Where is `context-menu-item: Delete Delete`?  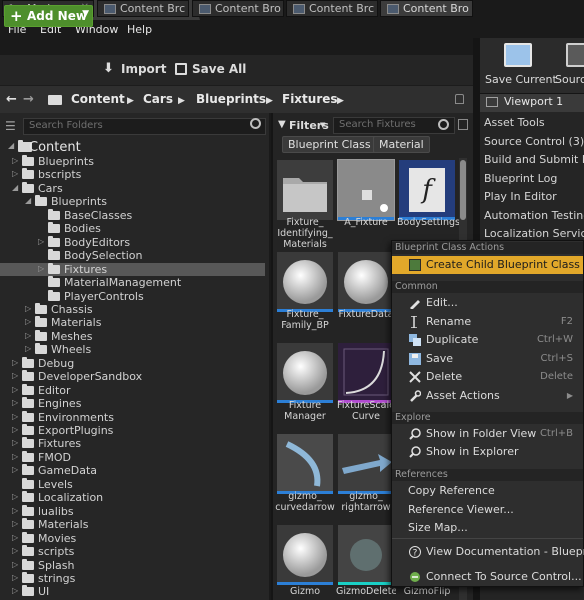 context-menu-item: Delete Delete is located at coordinates (487, 377).